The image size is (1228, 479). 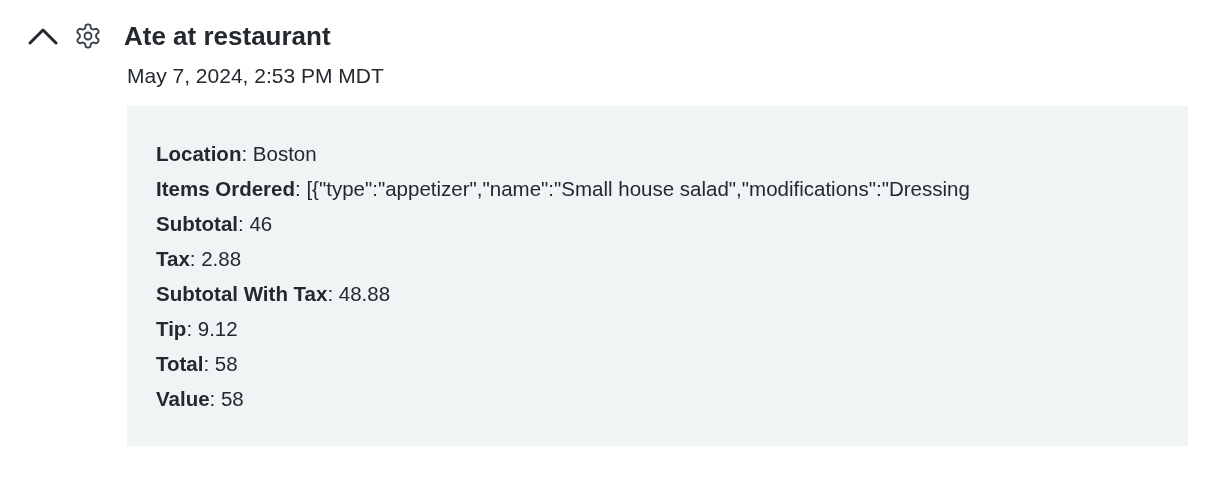 What do you see at coordinates (88, 36) in the screenshot?
I see `gear-icon` at bounding box center [88, 36].